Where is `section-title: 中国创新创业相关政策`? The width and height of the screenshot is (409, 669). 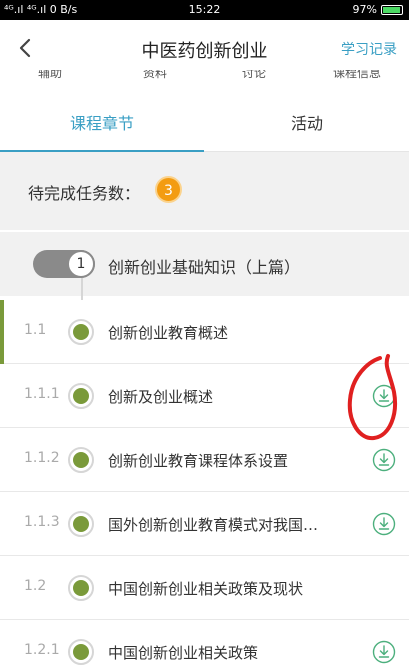
section-title: 中国创新创业相关政策 is located at coordinates (183, 653).